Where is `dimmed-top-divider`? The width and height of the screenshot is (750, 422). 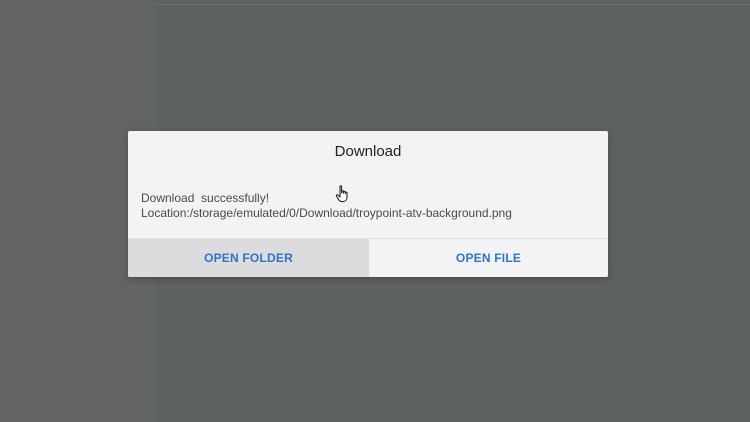 dimmed-top-divider is located at coordinates (452, 4).